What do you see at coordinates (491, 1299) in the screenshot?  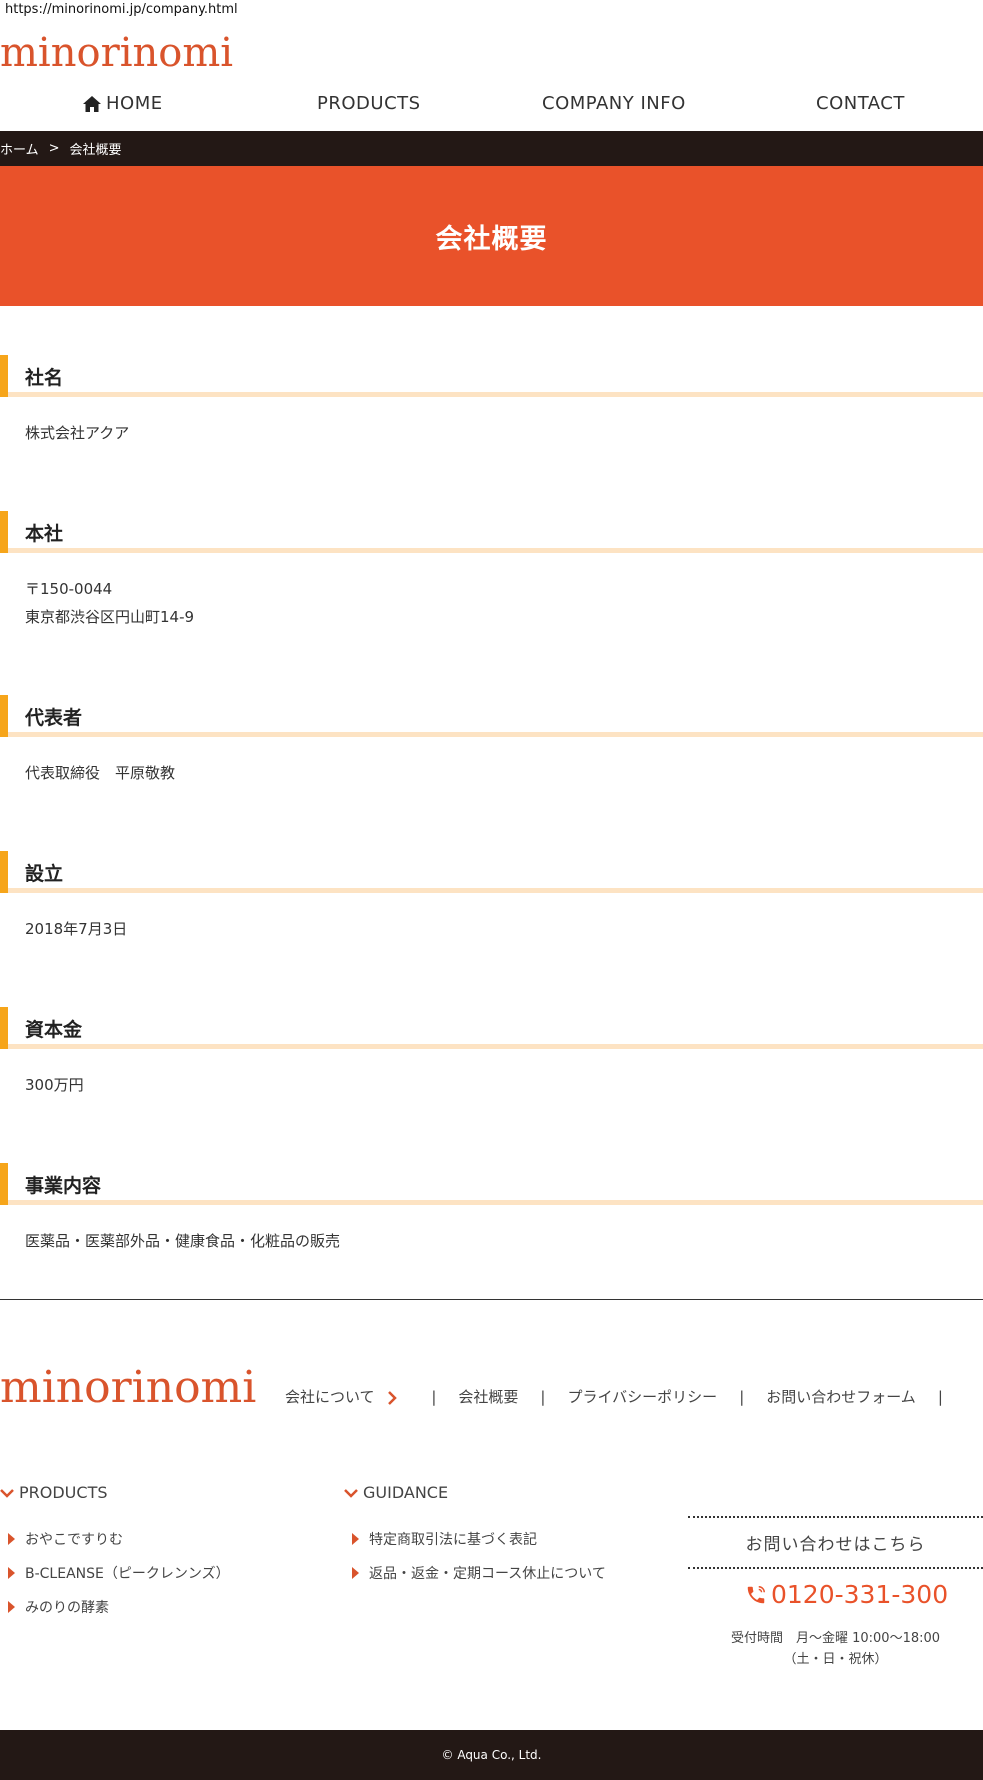 I see `footer-divider` at bounding box center [491, 1299].